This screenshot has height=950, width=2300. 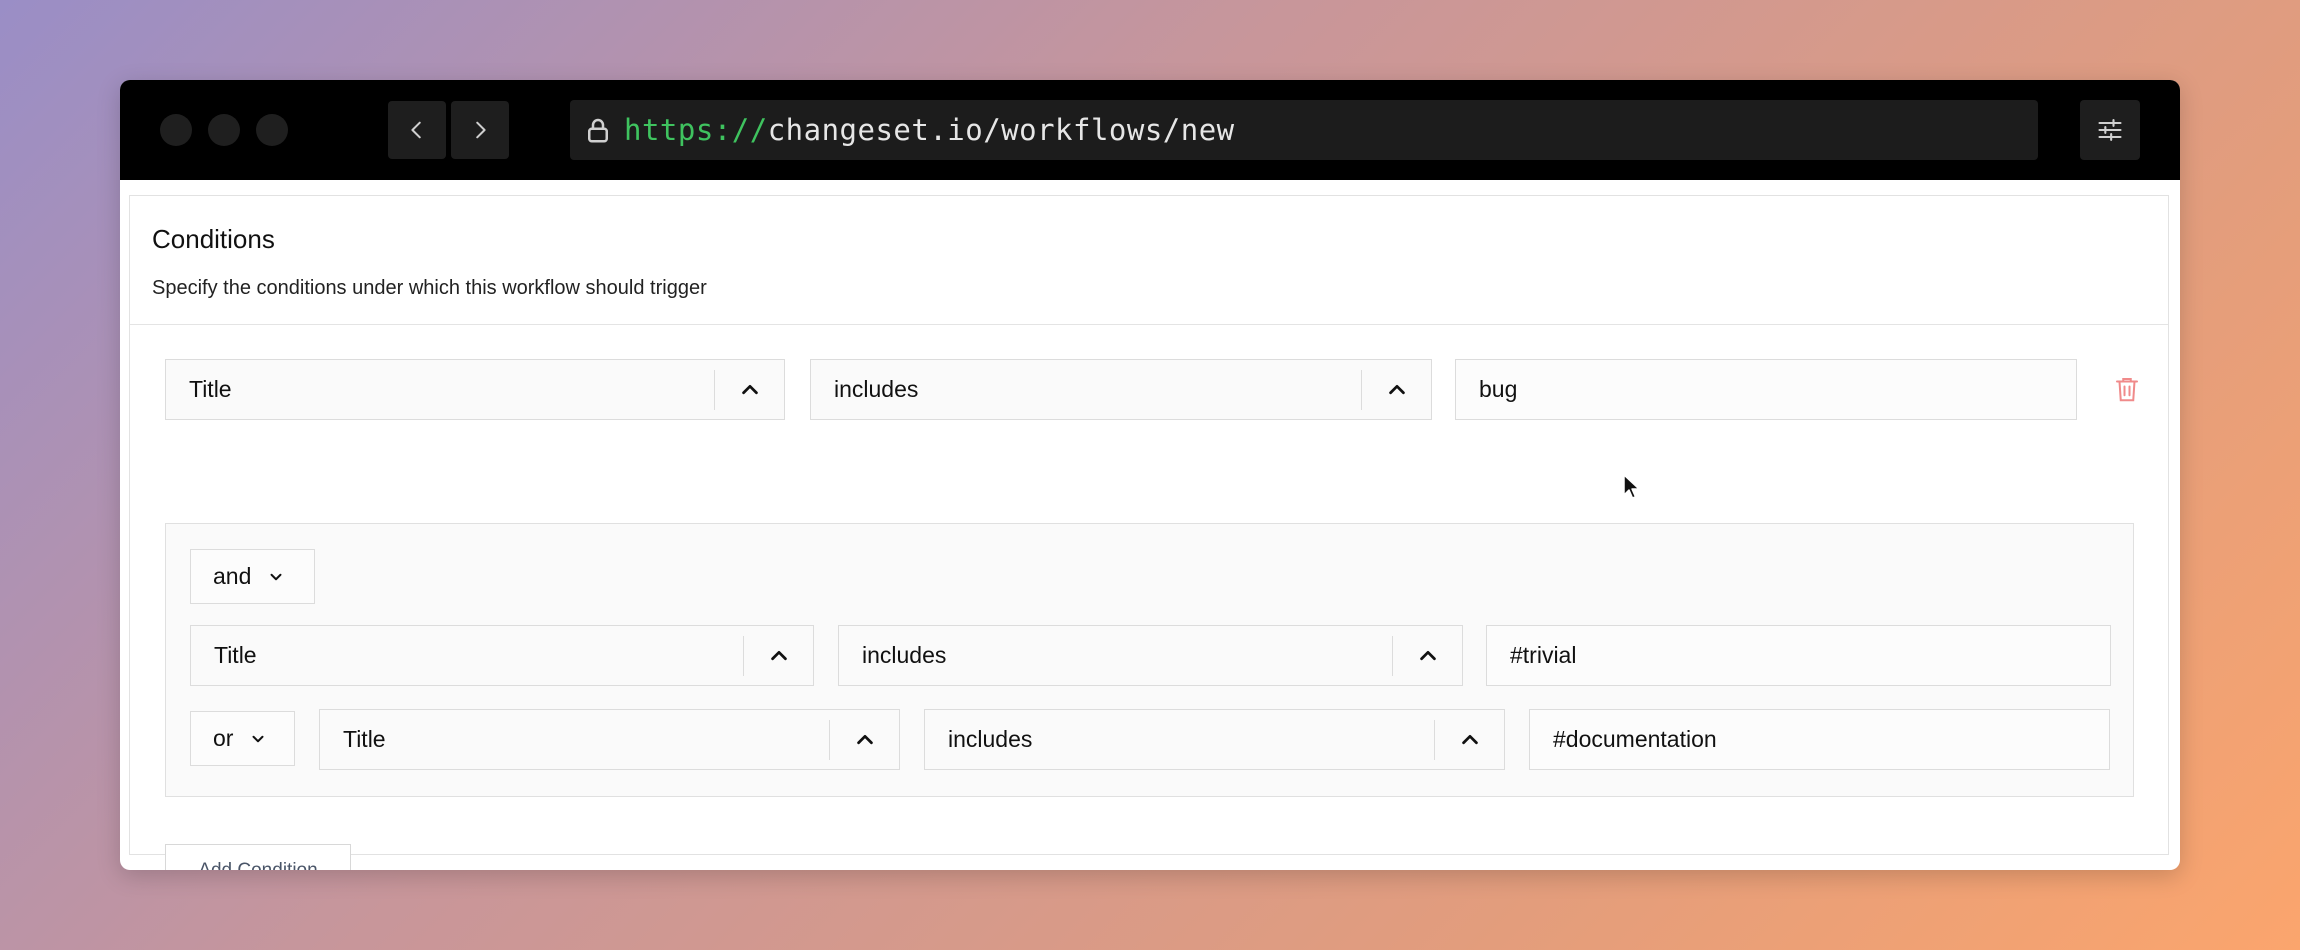 I want to click on group-row-1-field-select: Title, so click(x=502, y=655).